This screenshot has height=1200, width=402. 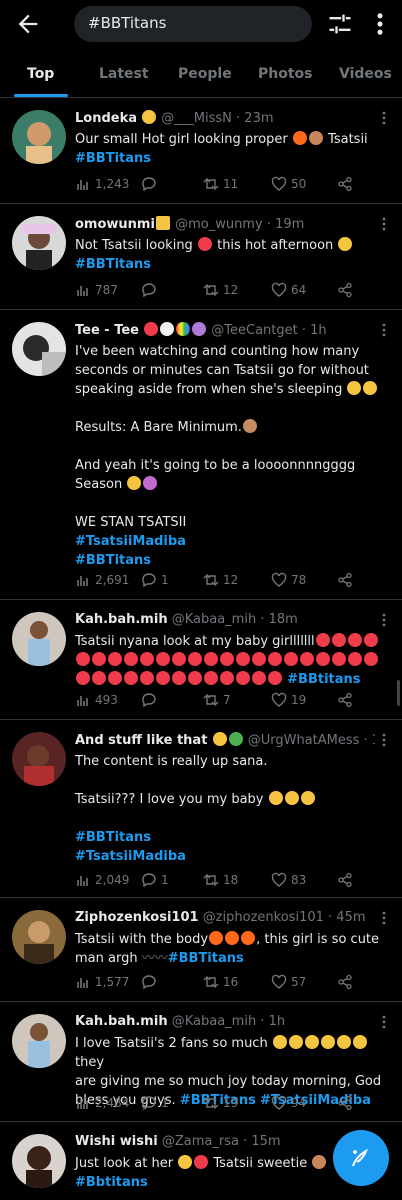 I want to click on tab-people: People, so click(x=205, y=74).